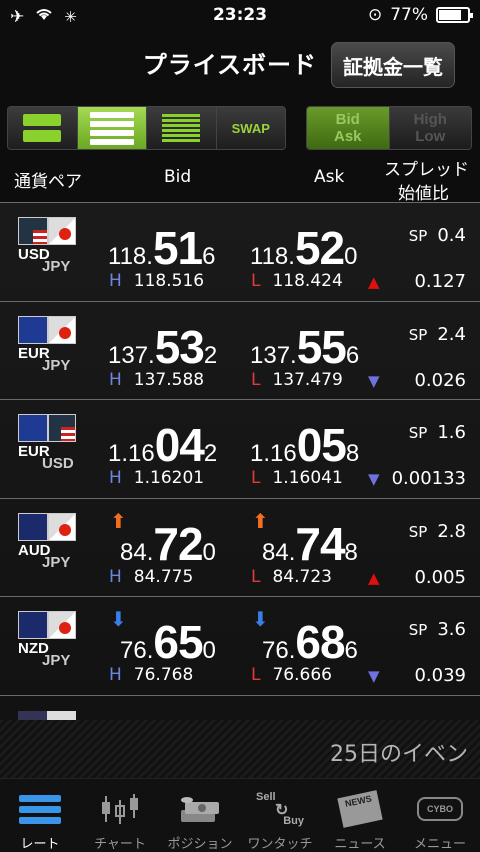  Describe the element at coordinates (280, 844) in the screenshot. I see `tab-label: ワンタッチ` at that location.